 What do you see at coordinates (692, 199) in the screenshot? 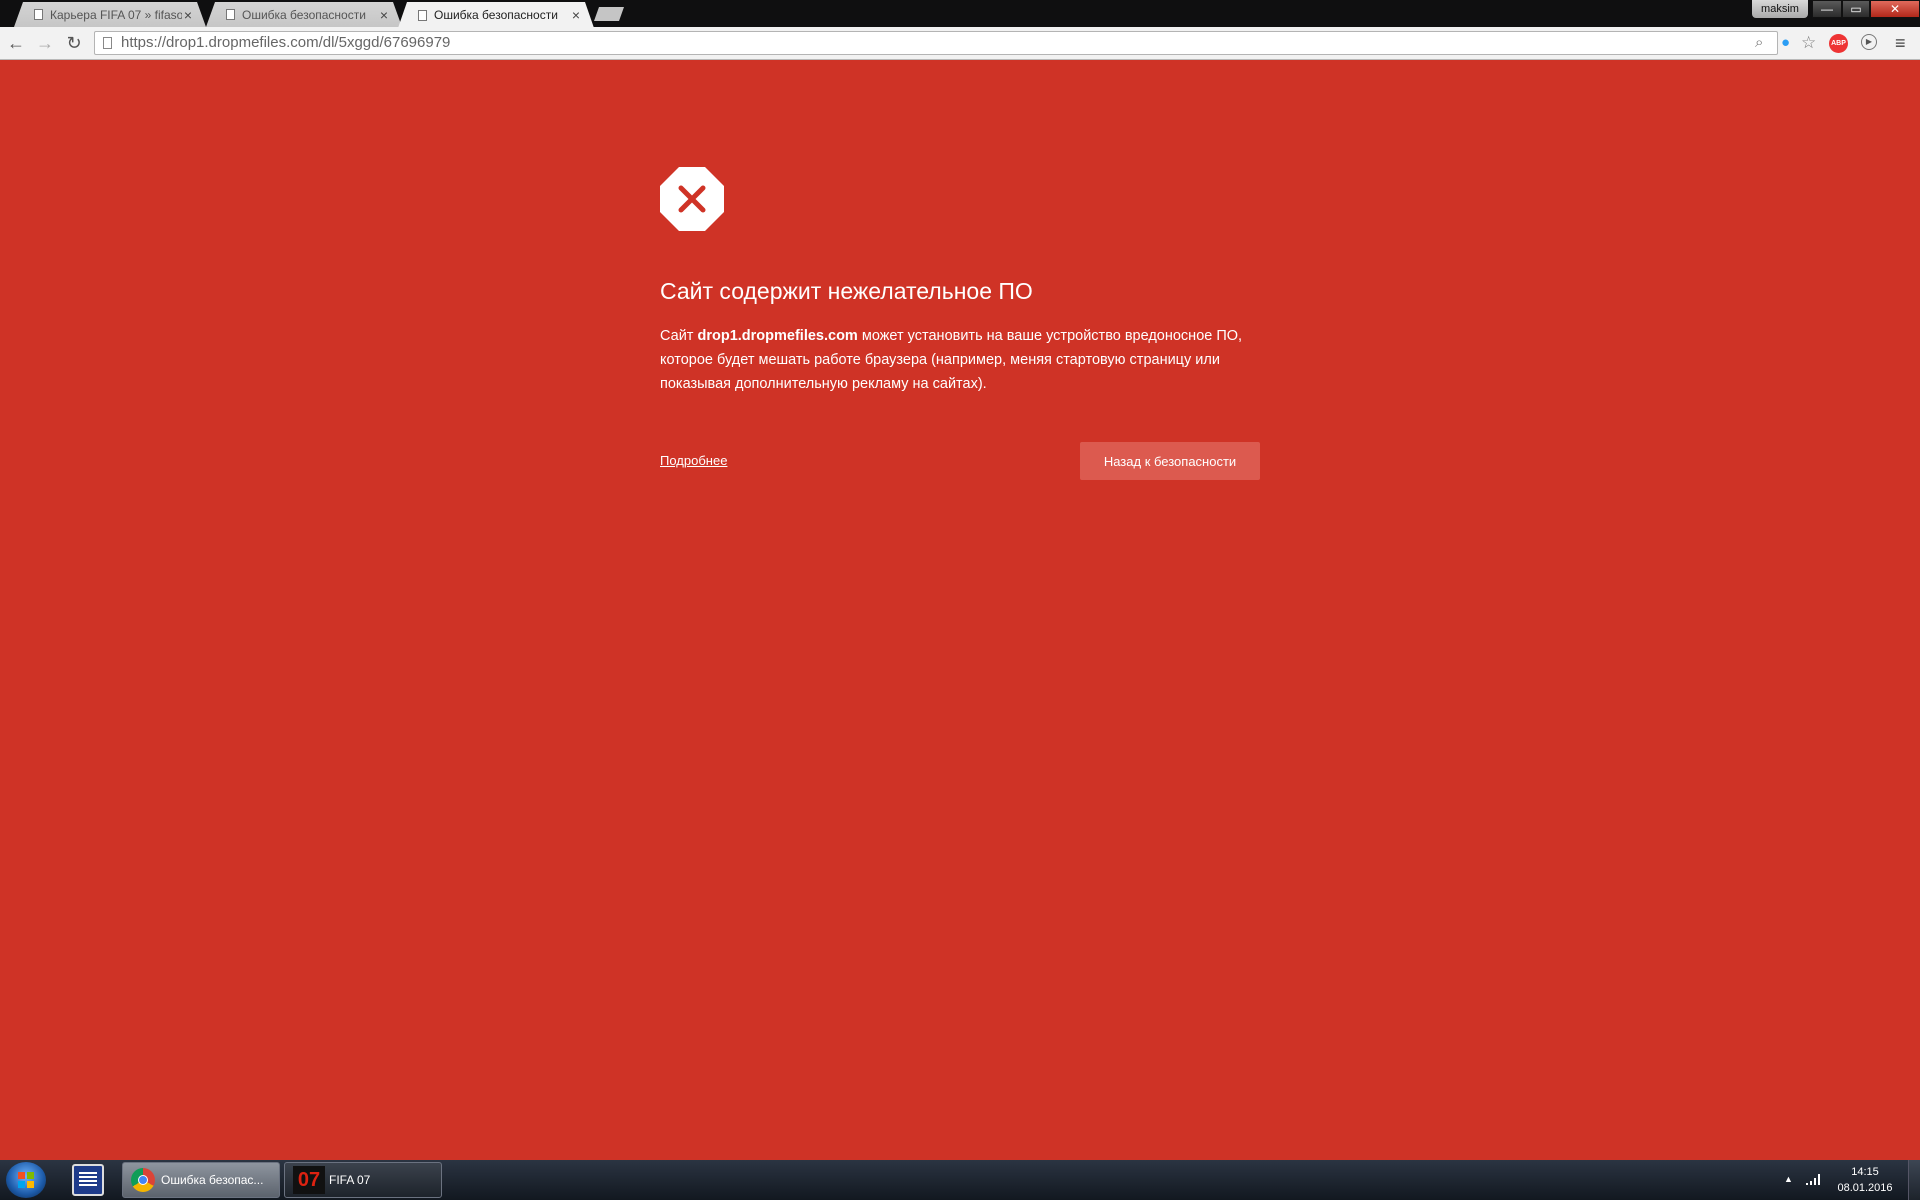
I see `warning-stop-icon` at bounding box center [692, 199].